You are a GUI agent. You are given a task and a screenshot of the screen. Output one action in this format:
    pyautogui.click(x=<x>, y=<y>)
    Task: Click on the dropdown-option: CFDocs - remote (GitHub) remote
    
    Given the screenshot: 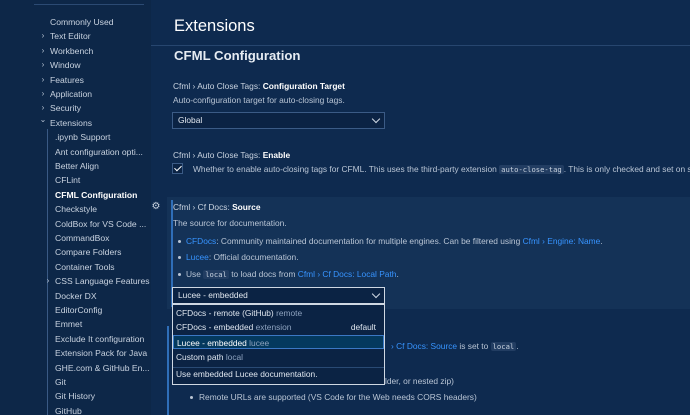 What is the action you would take?
    pyautogui.click(x=278, y=313)
    